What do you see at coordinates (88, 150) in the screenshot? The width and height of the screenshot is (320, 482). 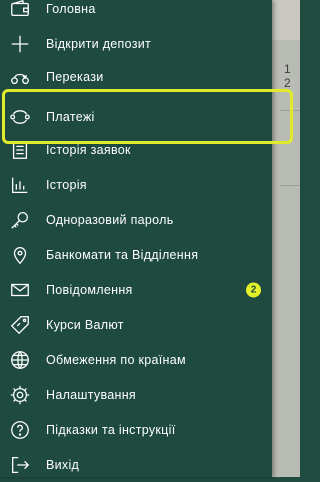 I see `menu-item-label: Історія заявок` at bounding box center [88, 150].